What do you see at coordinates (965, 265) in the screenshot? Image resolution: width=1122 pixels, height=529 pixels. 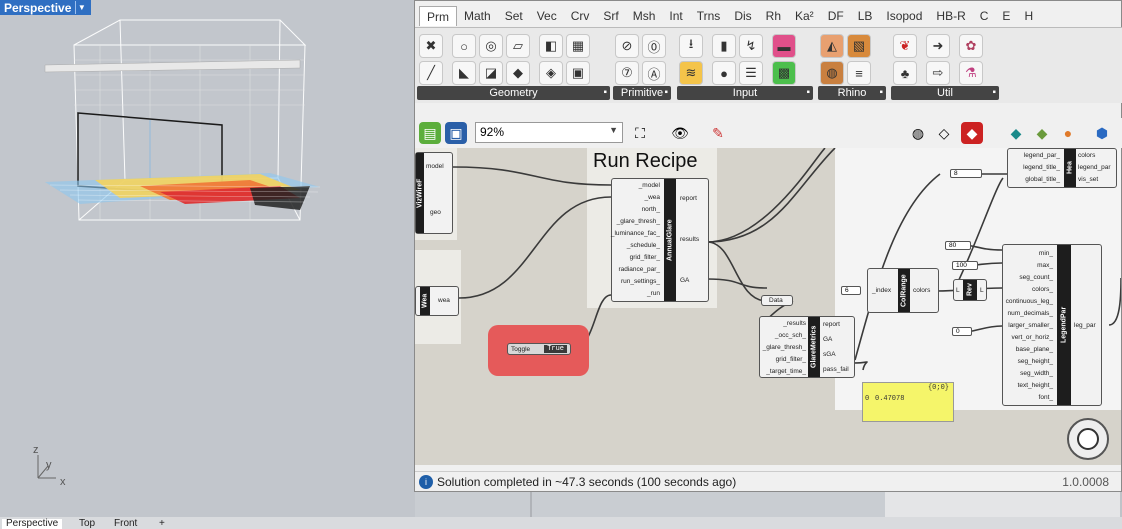 I see `slider-hundred: 100` at bounding box center [965, 265].